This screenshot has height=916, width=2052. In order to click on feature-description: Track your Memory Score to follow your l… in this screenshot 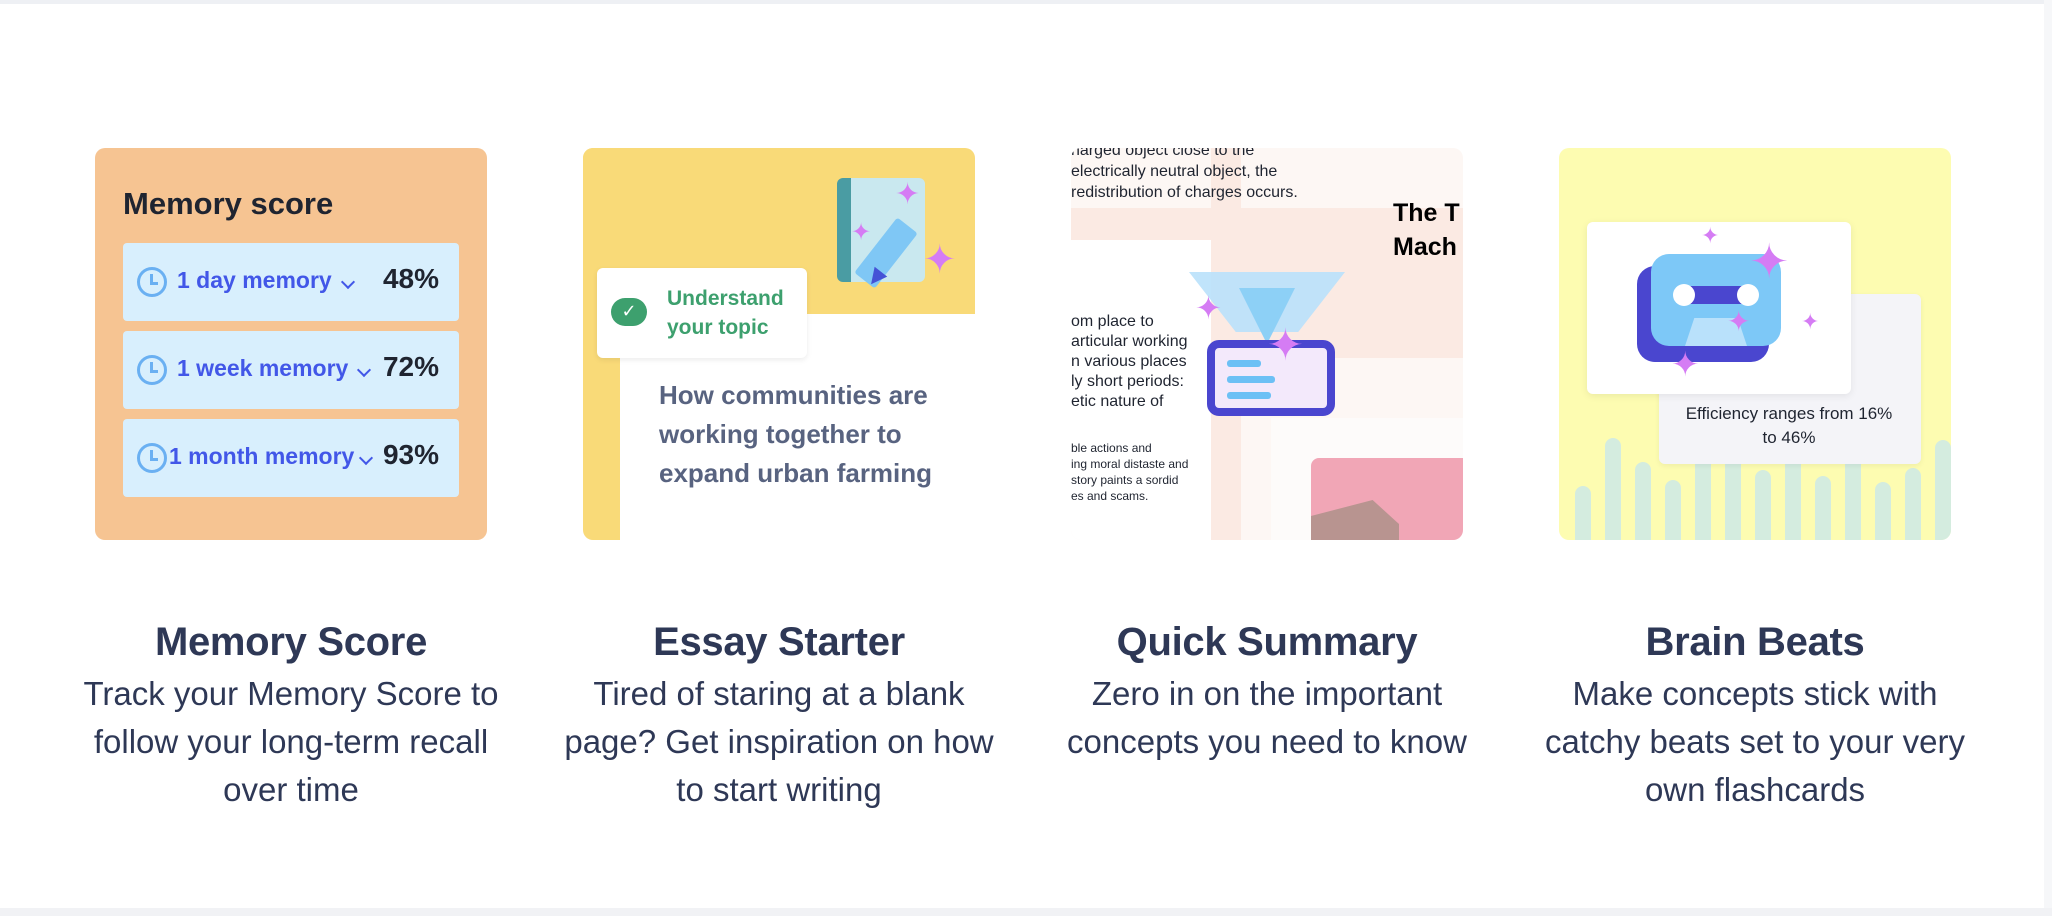, I will do `click(291, 741)`.